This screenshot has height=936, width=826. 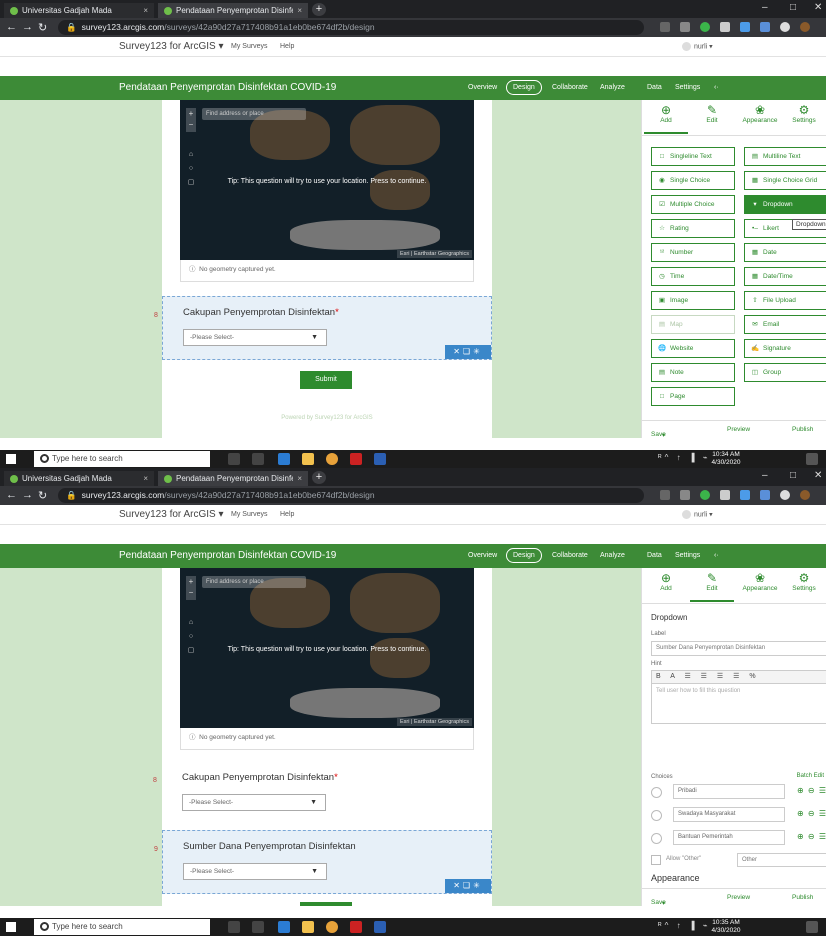 I want to click on nav-design: Design, so click(x=524, y=555).